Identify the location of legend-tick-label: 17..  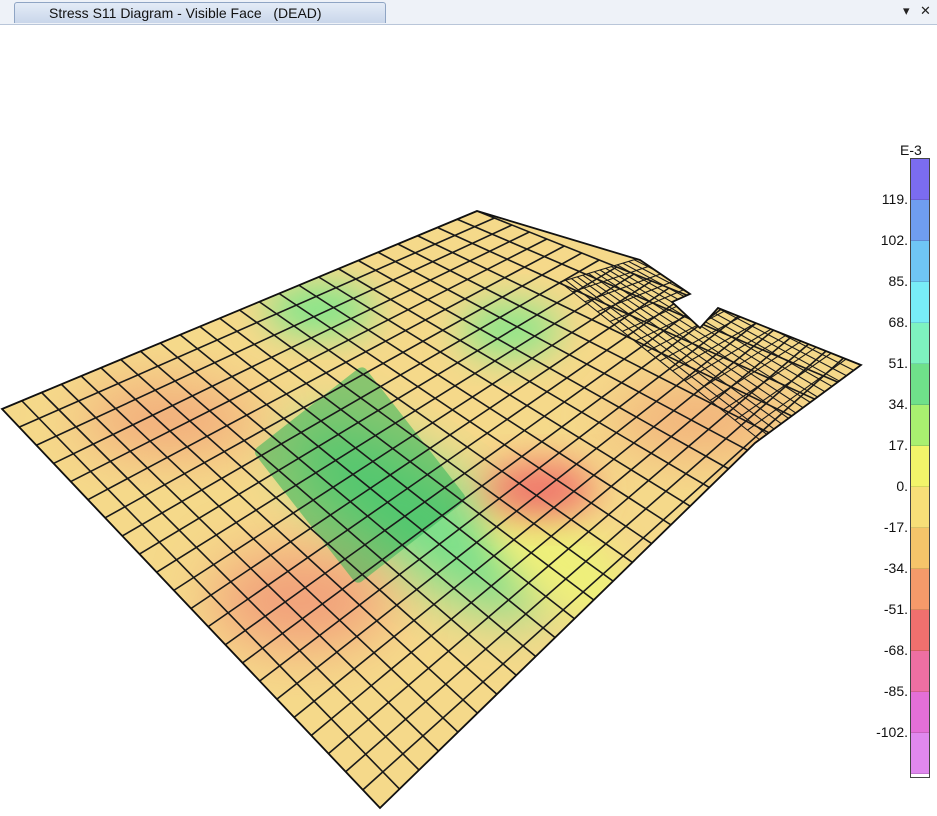
(898, 445).